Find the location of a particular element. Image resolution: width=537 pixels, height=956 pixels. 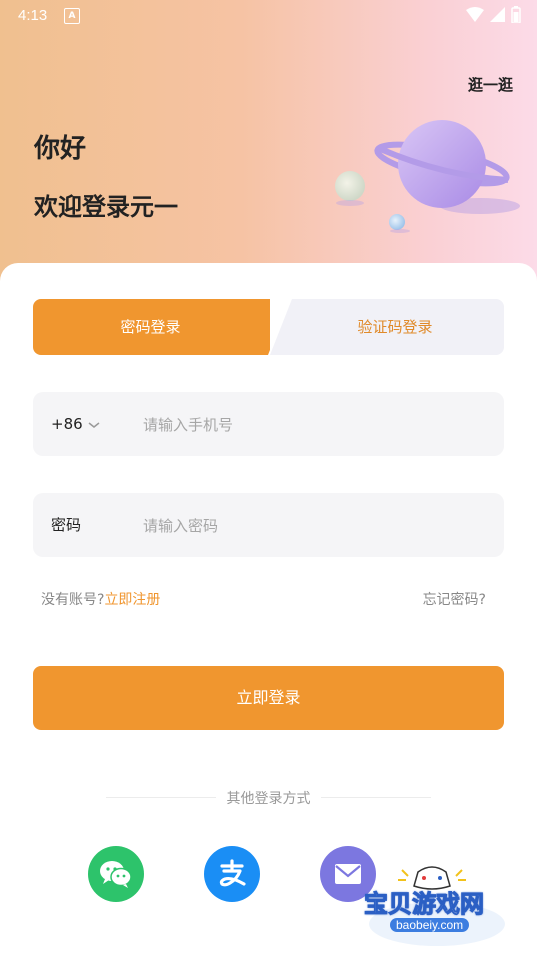

tab-code-login: 验证码登录 is located at coordinates (387, 327).